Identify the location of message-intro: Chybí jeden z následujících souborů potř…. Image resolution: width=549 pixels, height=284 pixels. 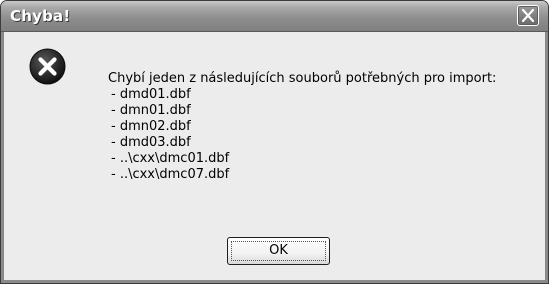
(302, 78).